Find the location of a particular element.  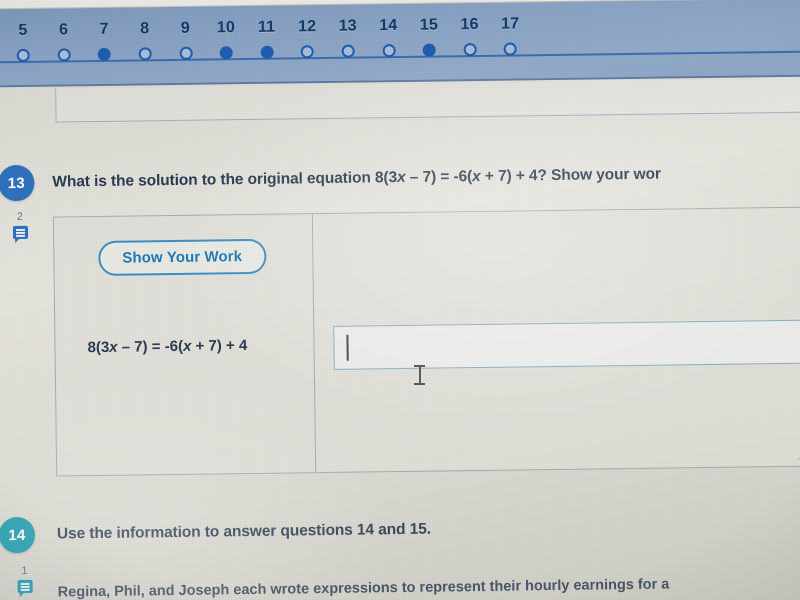

nav-question-number: 10 is located at coordinates (226, 28).